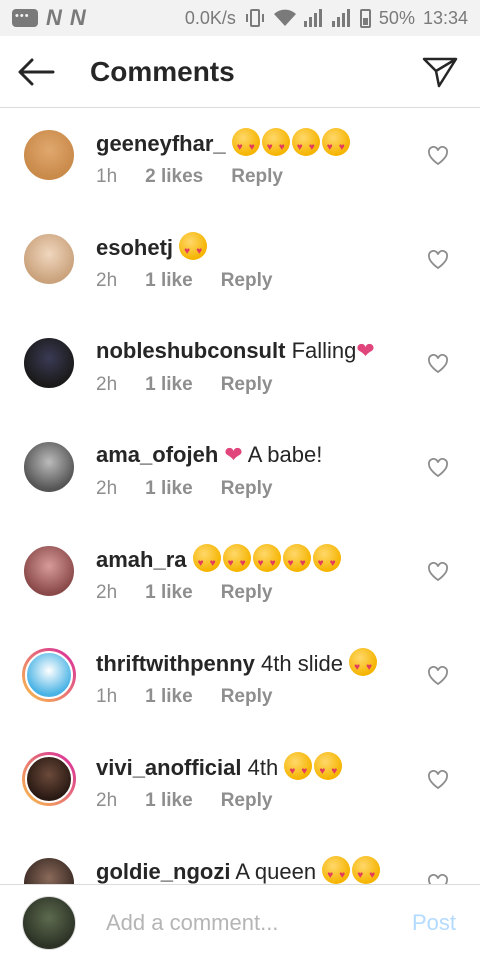 Image resolution: width=480 pixels, height=960 pixels. I want to click on comment-username: thriftwithpenny, so click(175, 663).